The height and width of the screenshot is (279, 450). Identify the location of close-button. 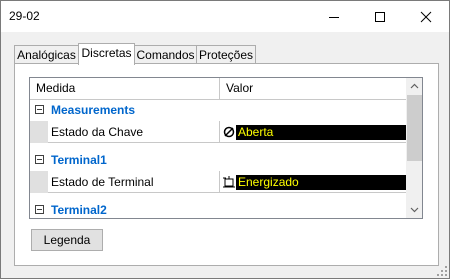
(426, 16).